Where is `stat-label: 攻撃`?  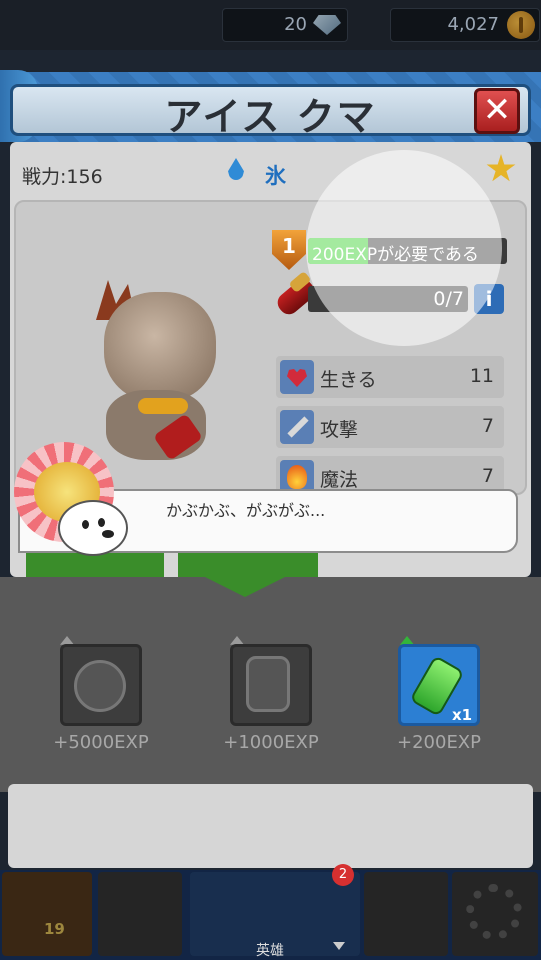 stat-label: 攻撃 is located at coordinates (339, 430).